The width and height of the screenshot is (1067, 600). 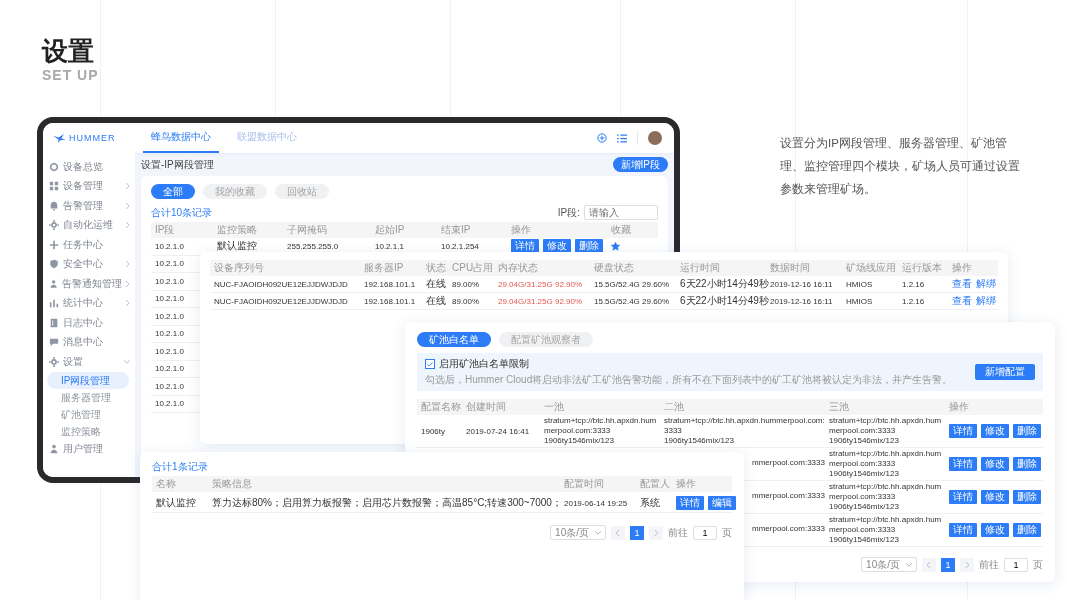 What do you see at coordinates (434, 431) in the screenshot?
I see `table-cell-text: 1906ty` at bounding box center [434, 431].